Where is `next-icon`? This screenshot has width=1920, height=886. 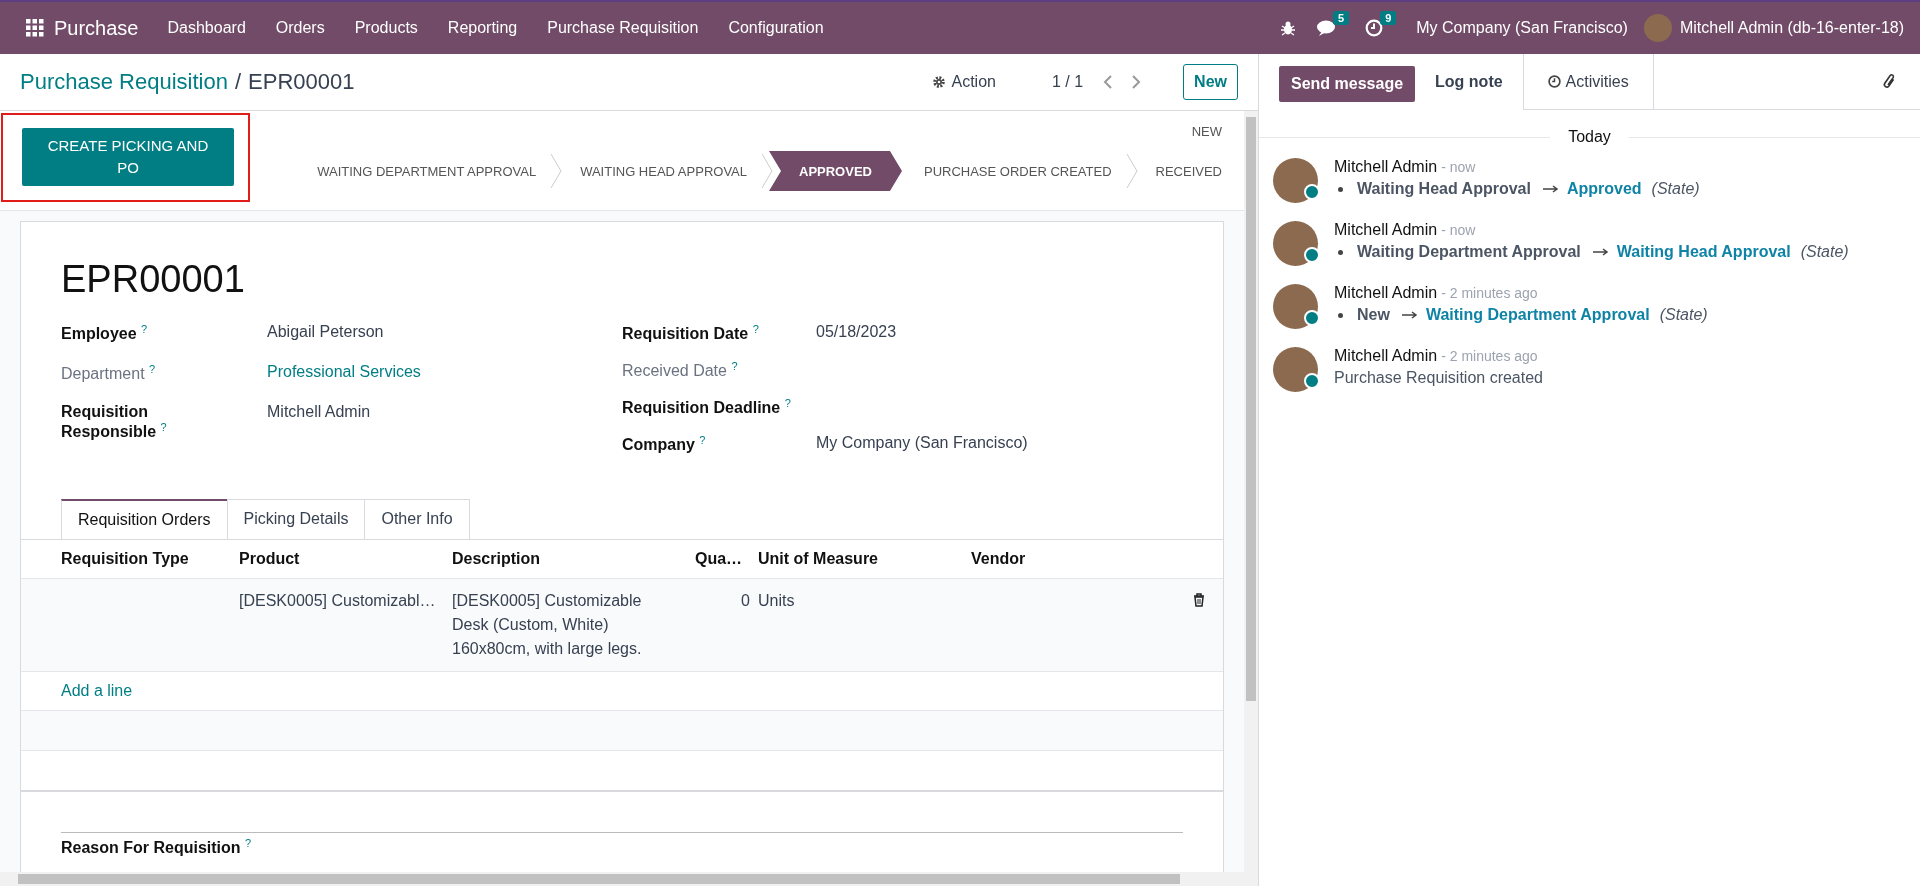 next-icon is located at coordinates (1136, 82).